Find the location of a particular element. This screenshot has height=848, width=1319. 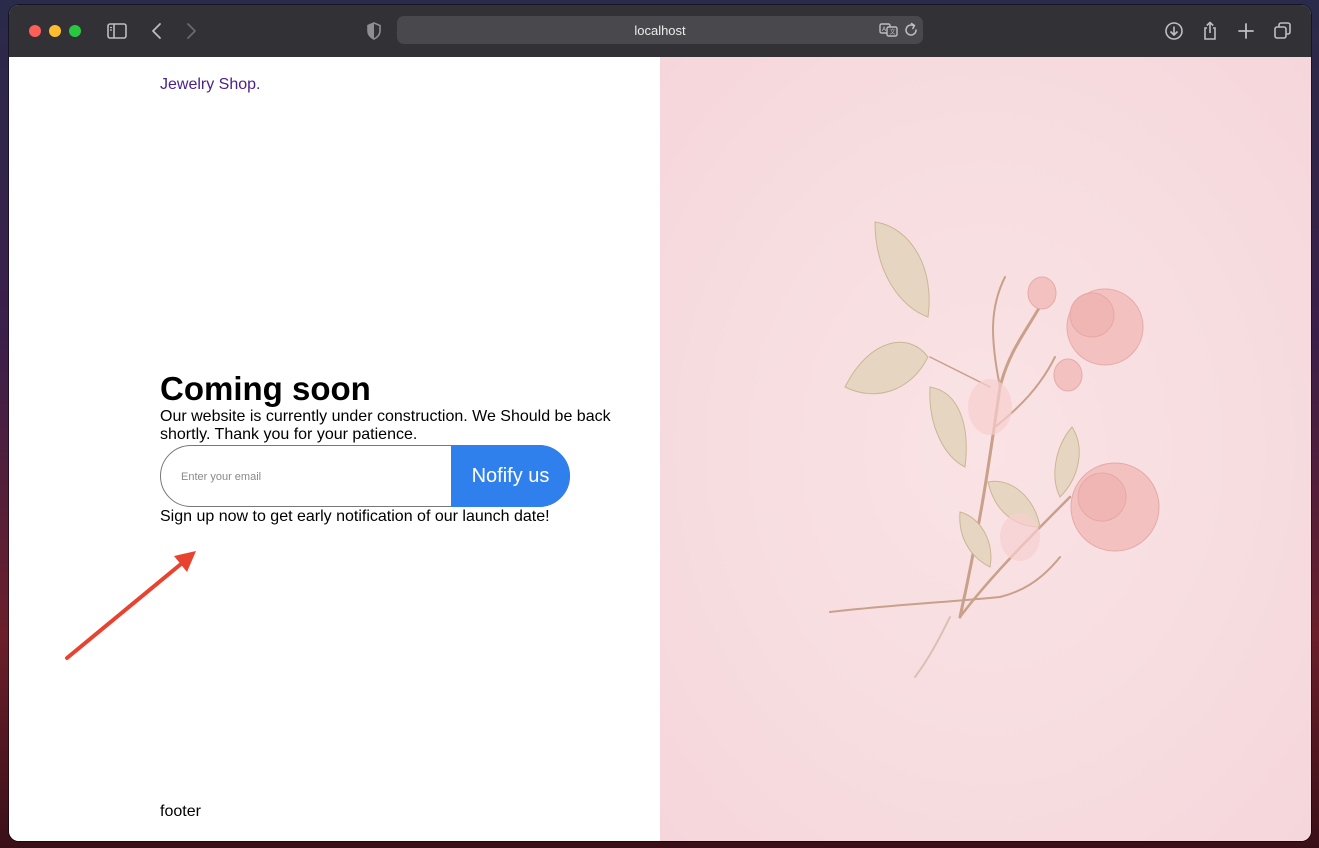

translate-icon: A文 is located at coordinates (889, 30).